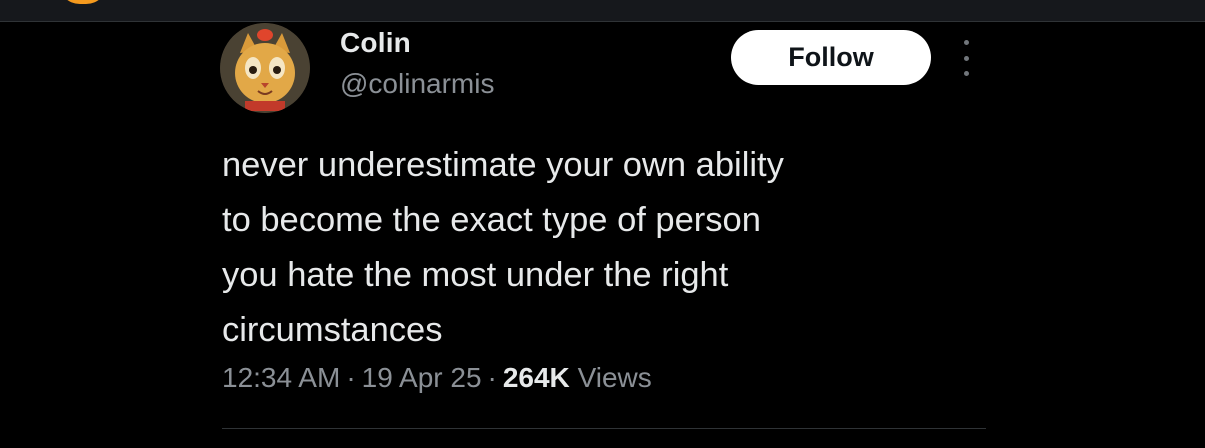  I want to click on topbar-avatar-icon, so click(83, 2).